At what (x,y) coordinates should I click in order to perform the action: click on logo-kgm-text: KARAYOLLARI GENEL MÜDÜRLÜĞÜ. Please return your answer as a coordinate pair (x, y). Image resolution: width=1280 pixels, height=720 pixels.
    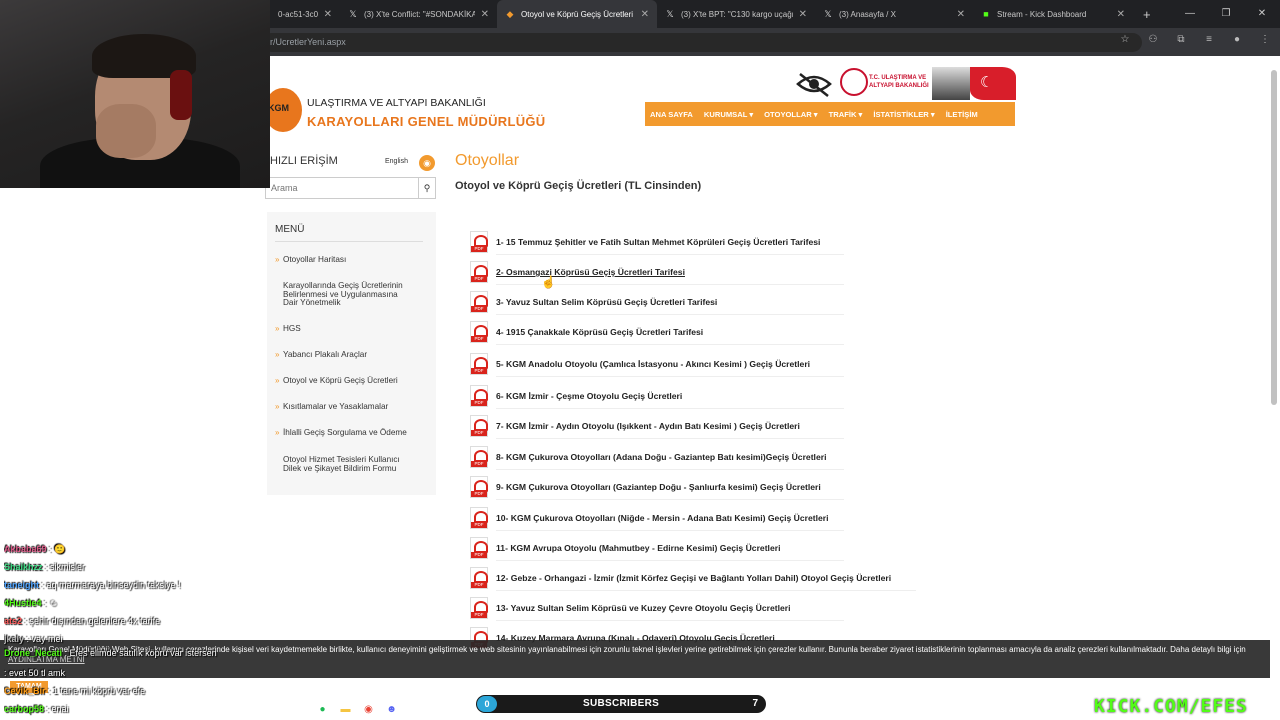
    Looking at the image, I should click on (426, 121).